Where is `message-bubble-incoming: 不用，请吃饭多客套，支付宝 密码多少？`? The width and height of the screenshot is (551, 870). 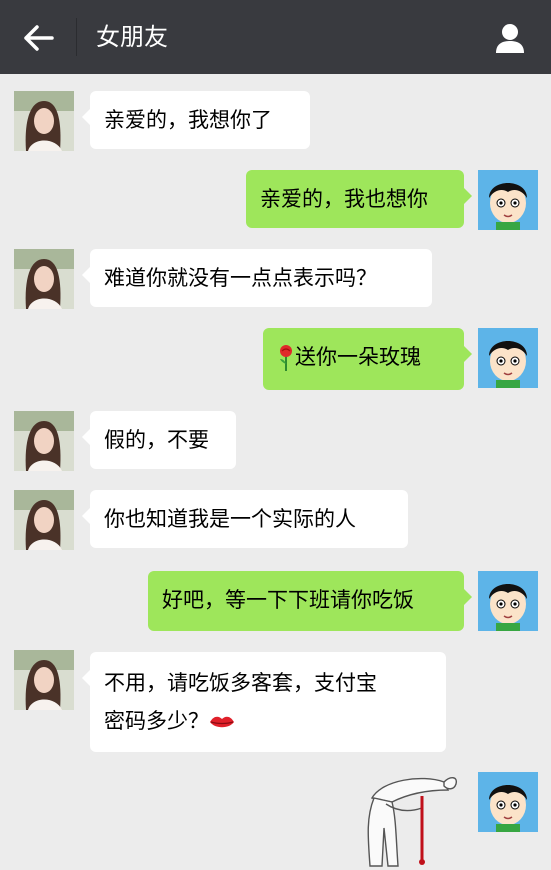 message-bubble-incoming: 不用，请吃饭多客套，支付宝 密码多少？ is located at coordinates (264, 702).